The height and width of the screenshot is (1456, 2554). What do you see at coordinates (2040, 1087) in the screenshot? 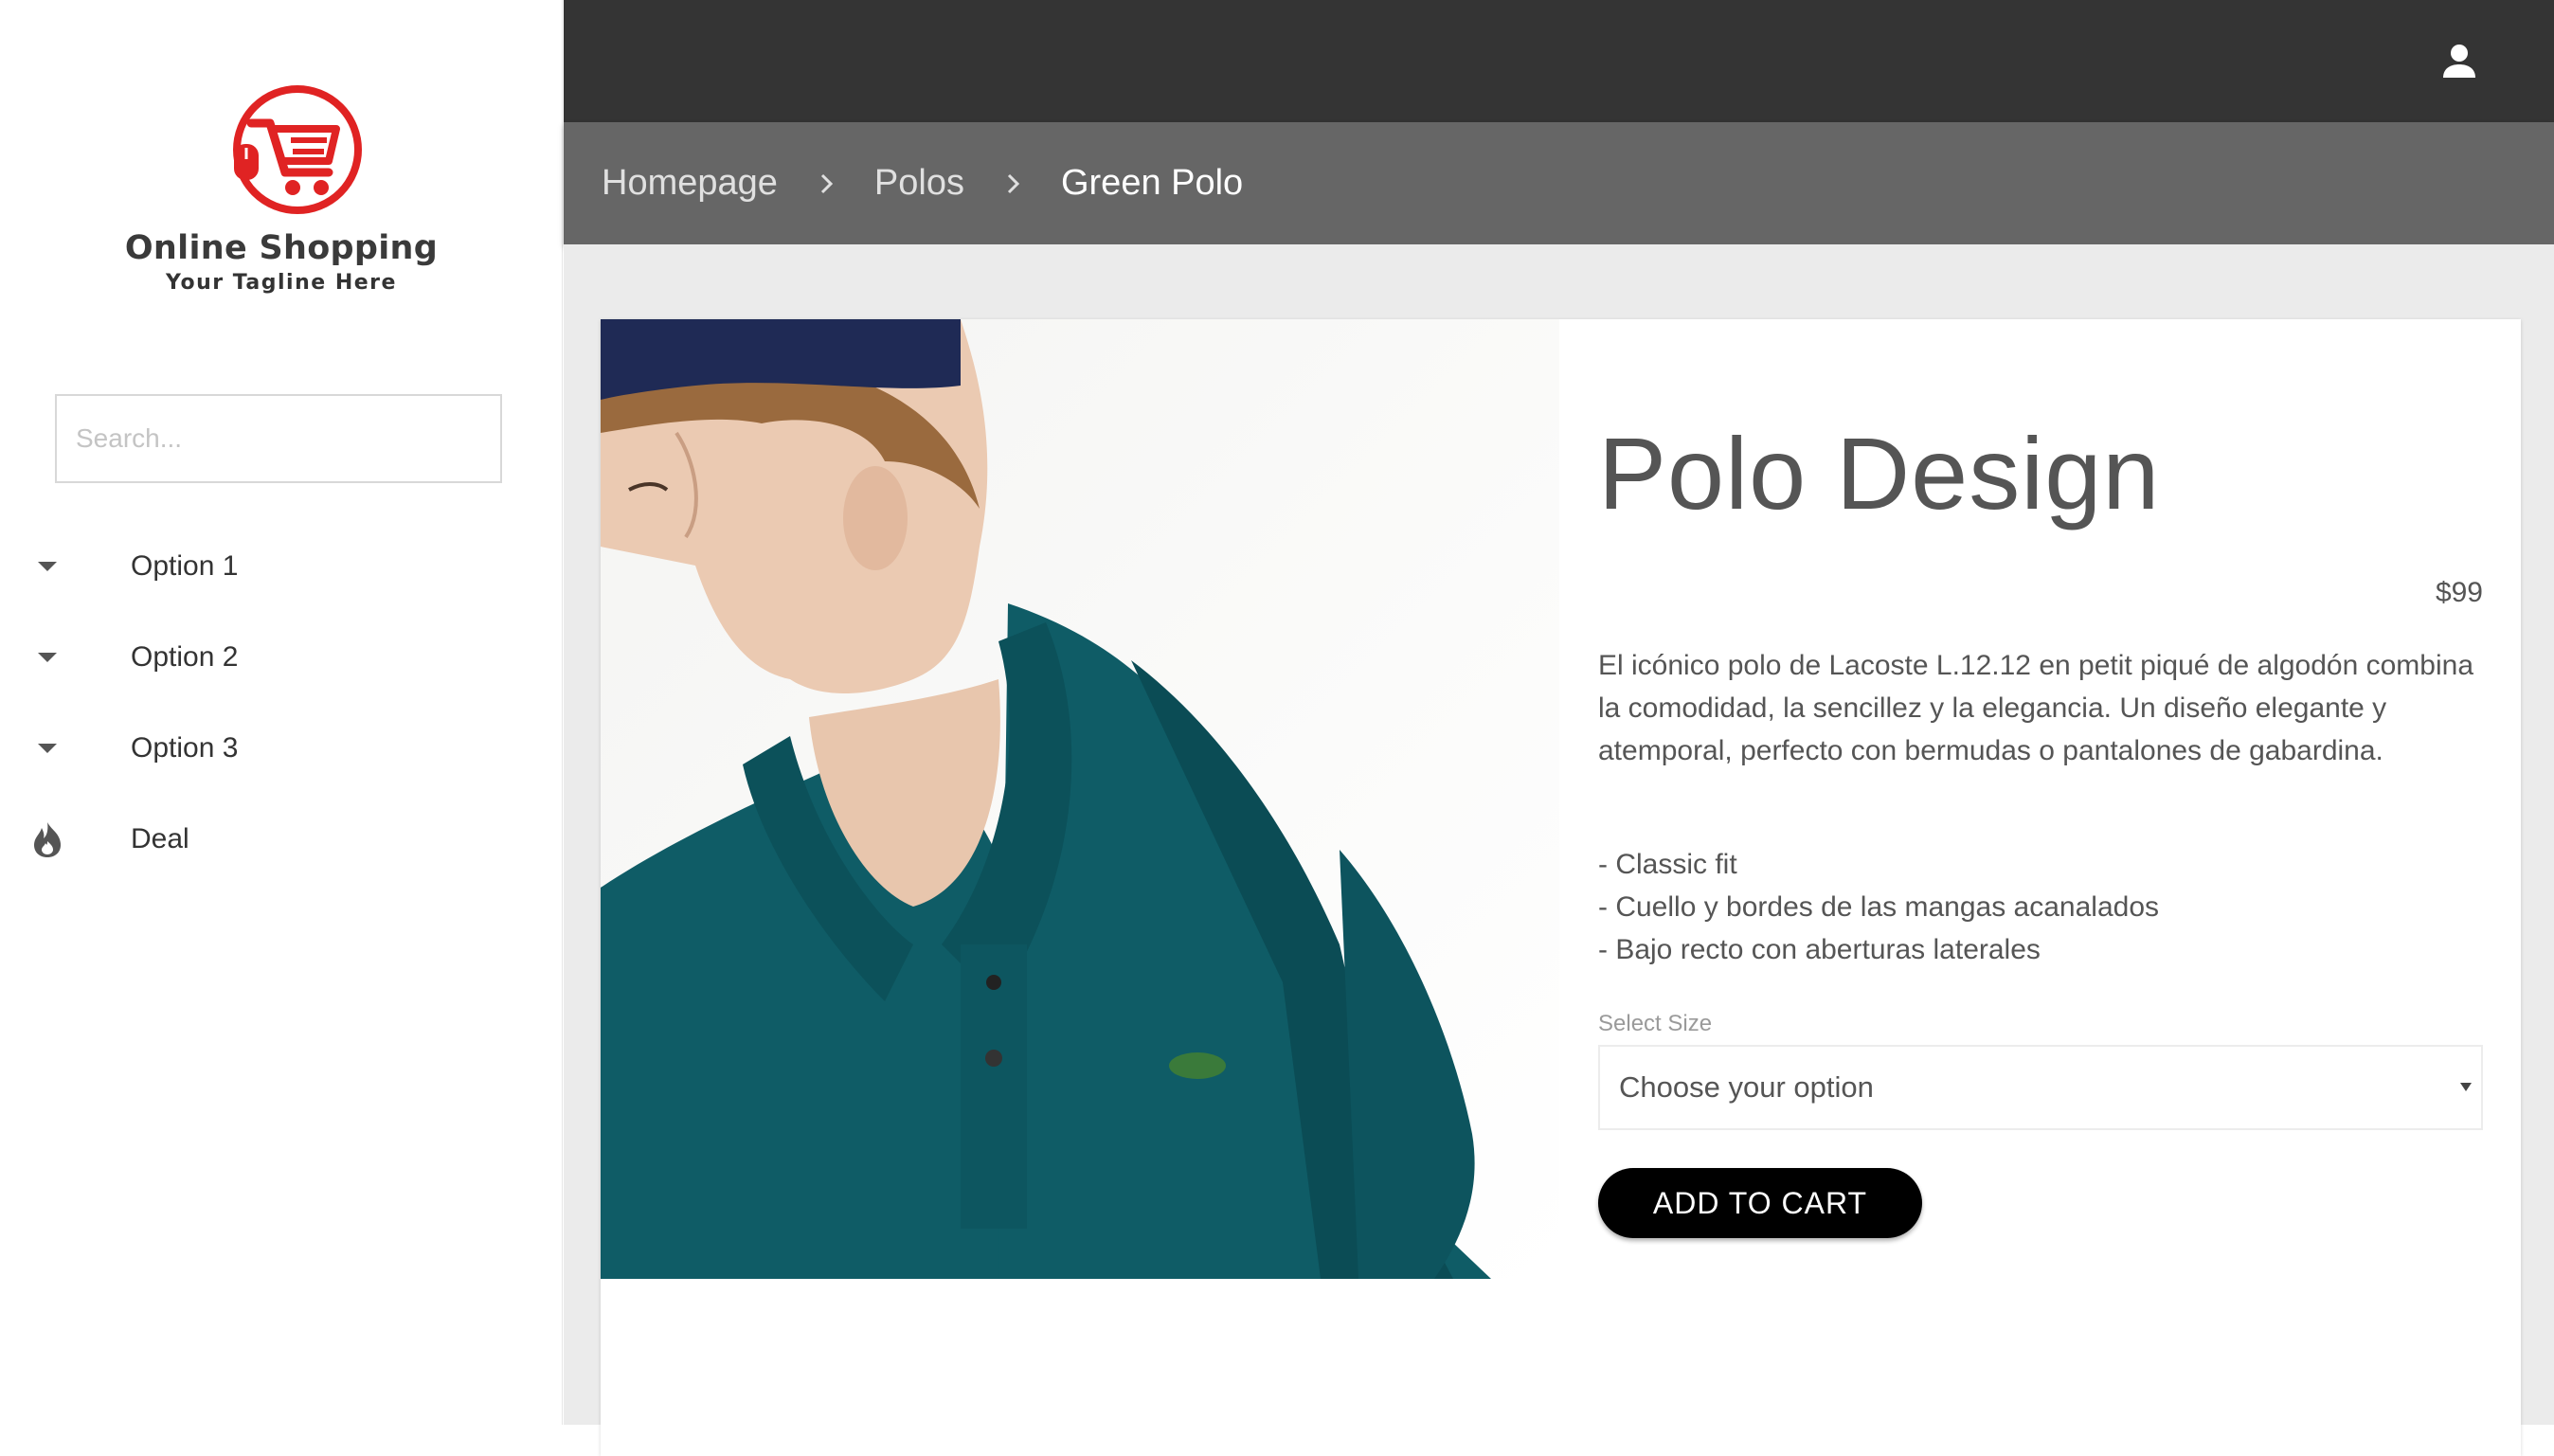
I see `size-select: Choose your option` at bounding box center [2040, 1087].